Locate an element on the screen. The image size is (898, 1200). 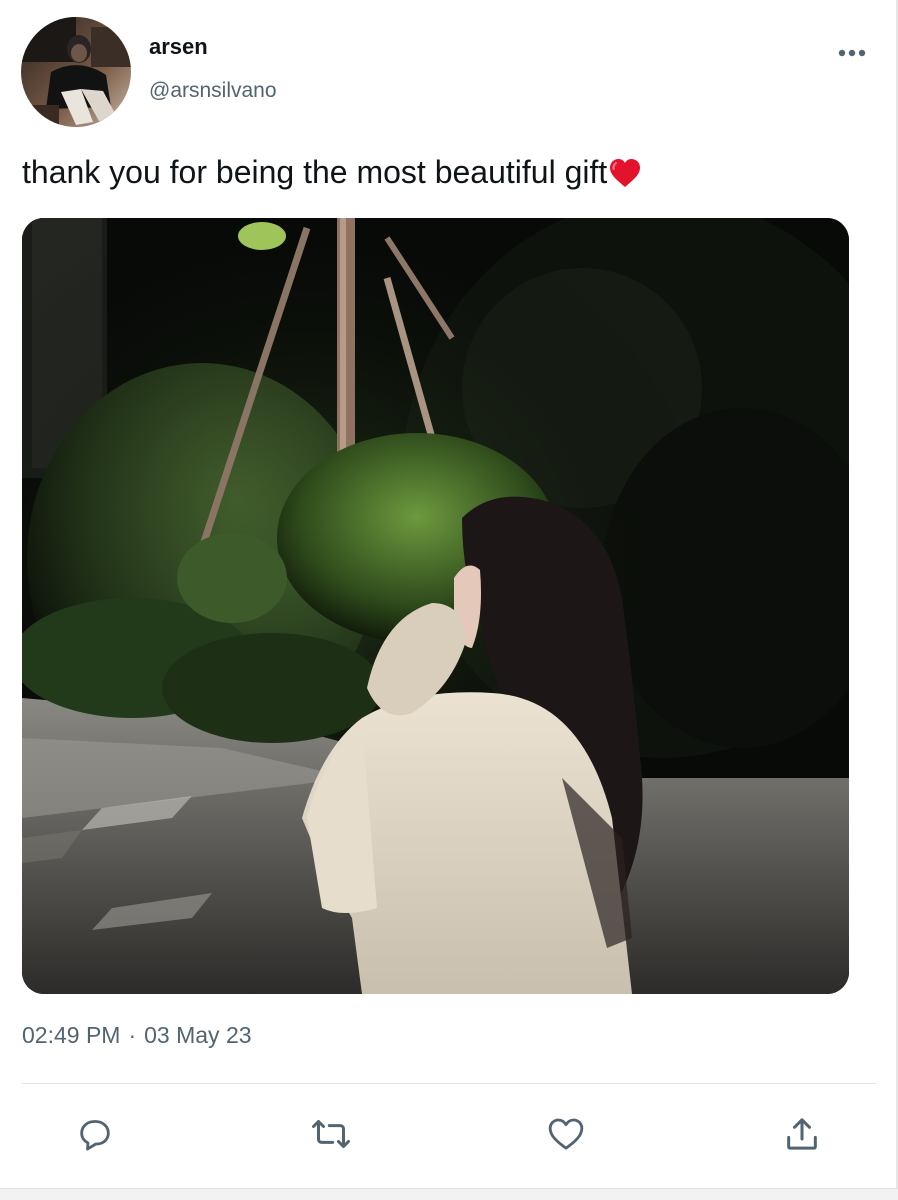
reply-icon is located at coordinates (95, 1136).